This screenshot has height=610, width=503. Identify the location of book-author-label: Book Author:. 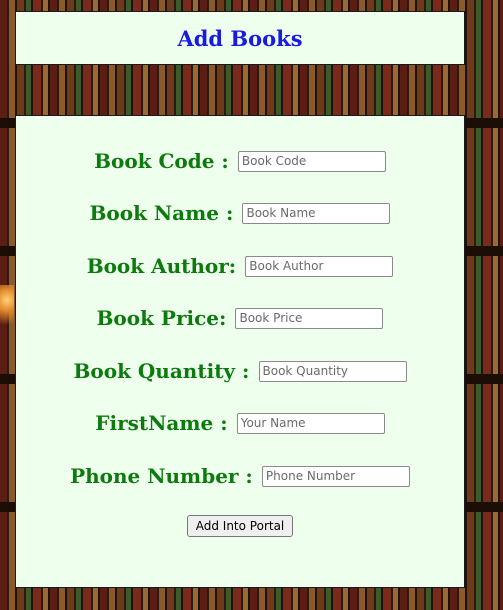
(161, 266).